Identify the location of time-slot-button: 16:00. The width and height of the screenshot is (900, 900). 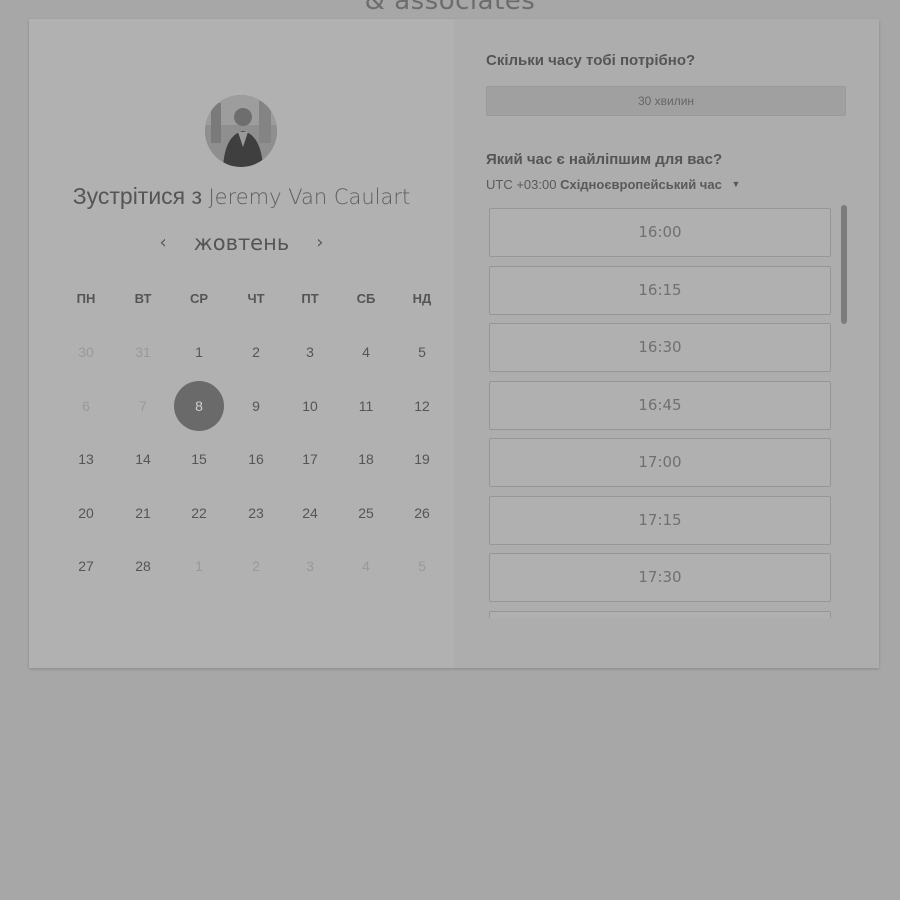
(660, 232).